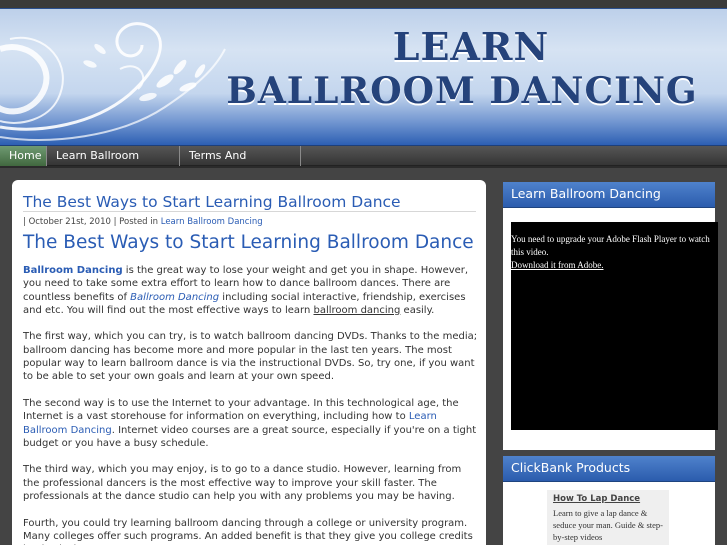 The width and height of the screenshot is (727, 545). What do you see at coordinates (249, 211) in the screenshot?
I see `divider` at bounding box center [249, 211].